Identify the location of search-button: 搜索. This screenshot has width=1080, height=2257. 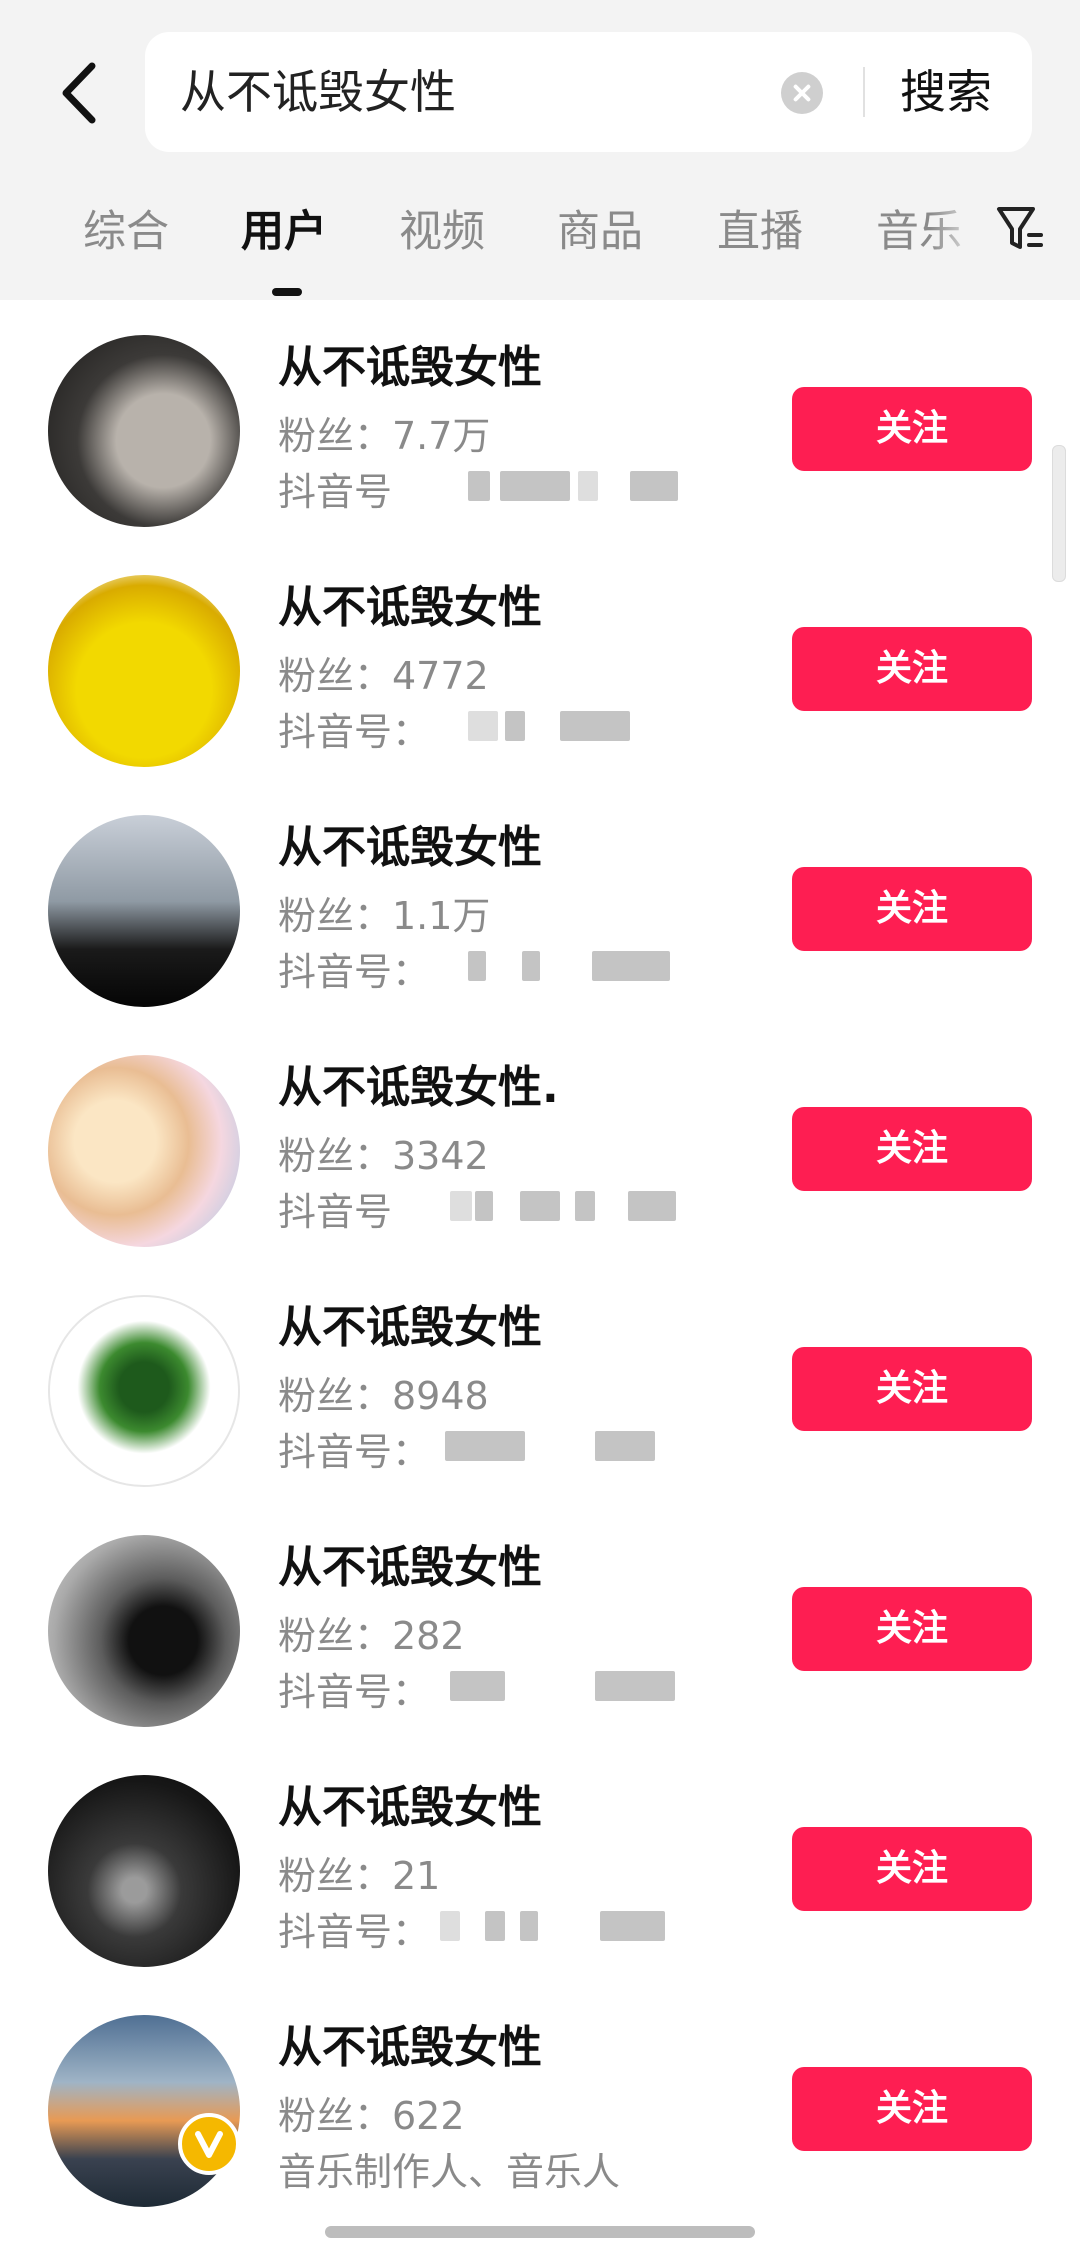
(946, 92).